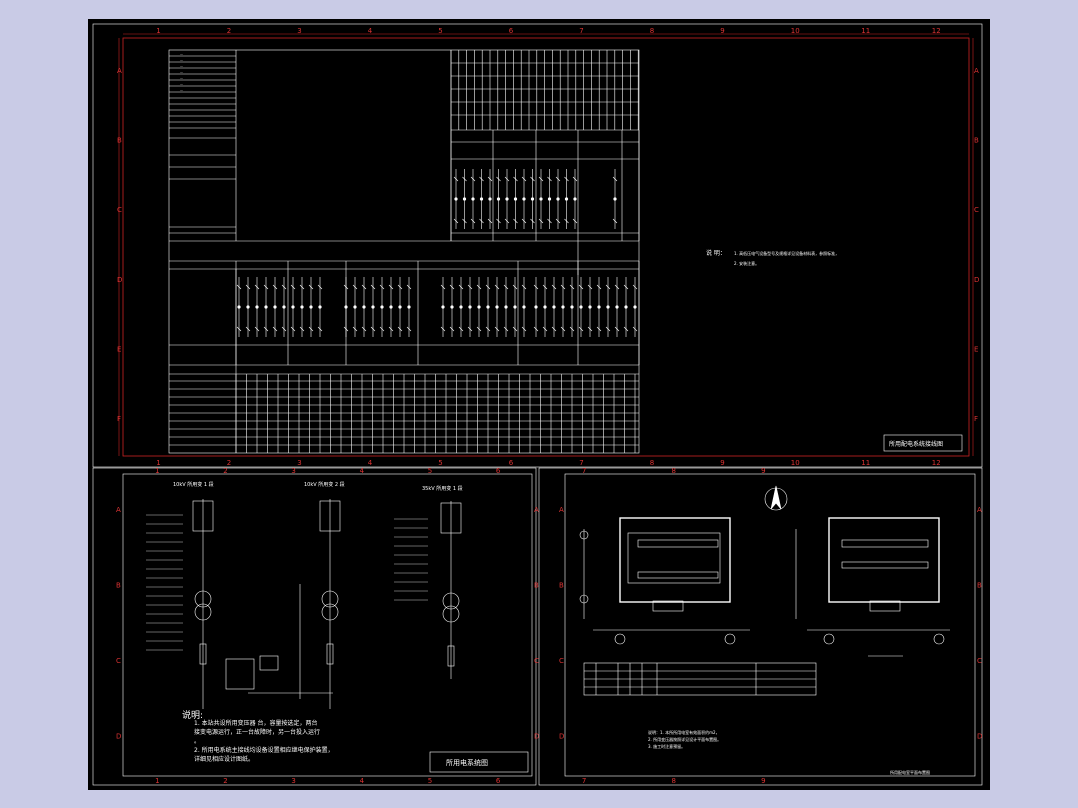 This screenshot has height=808, width=1078. I want to click on right-sheet-title: 所用配电室平面布置图, so click(910, 772).